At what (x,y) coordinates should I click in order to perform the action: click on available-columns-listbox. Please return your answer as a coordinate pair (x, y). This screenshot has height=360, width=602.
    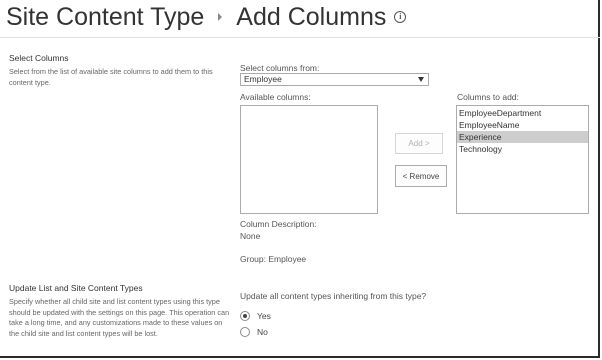
    Looking at the image, I should click on (309, 159).